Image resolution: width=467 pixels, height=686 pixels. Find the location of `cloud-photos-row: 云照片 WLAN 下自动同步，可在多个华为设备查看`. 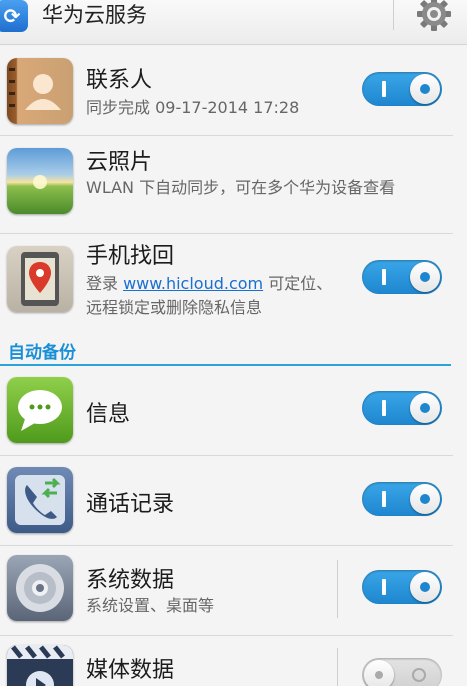

cloud-photos-row: 云照片 WLAN 下自动同步，可在多个华为设备查看 is located at coordinates (233, 185).